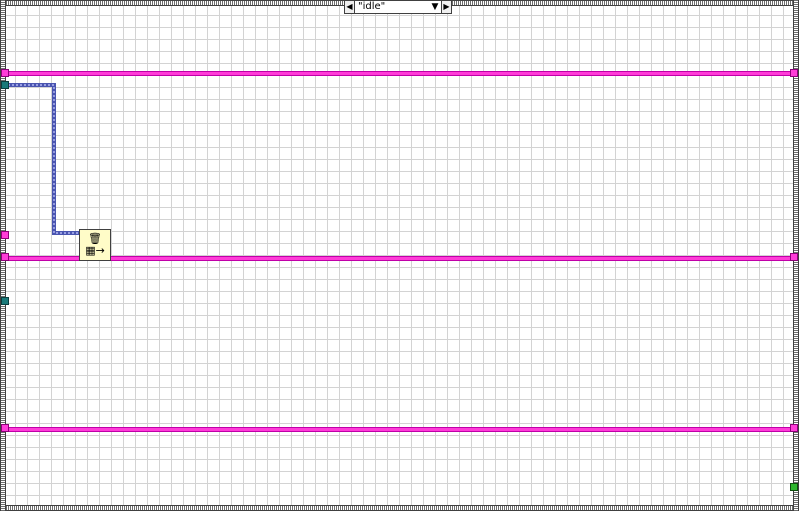 This screenshot has height=511, width=799. What do you see at coordinates (399, 508) in the screenshot?
I see `case-frame-border-bottom` at bounding box center [399, 508].